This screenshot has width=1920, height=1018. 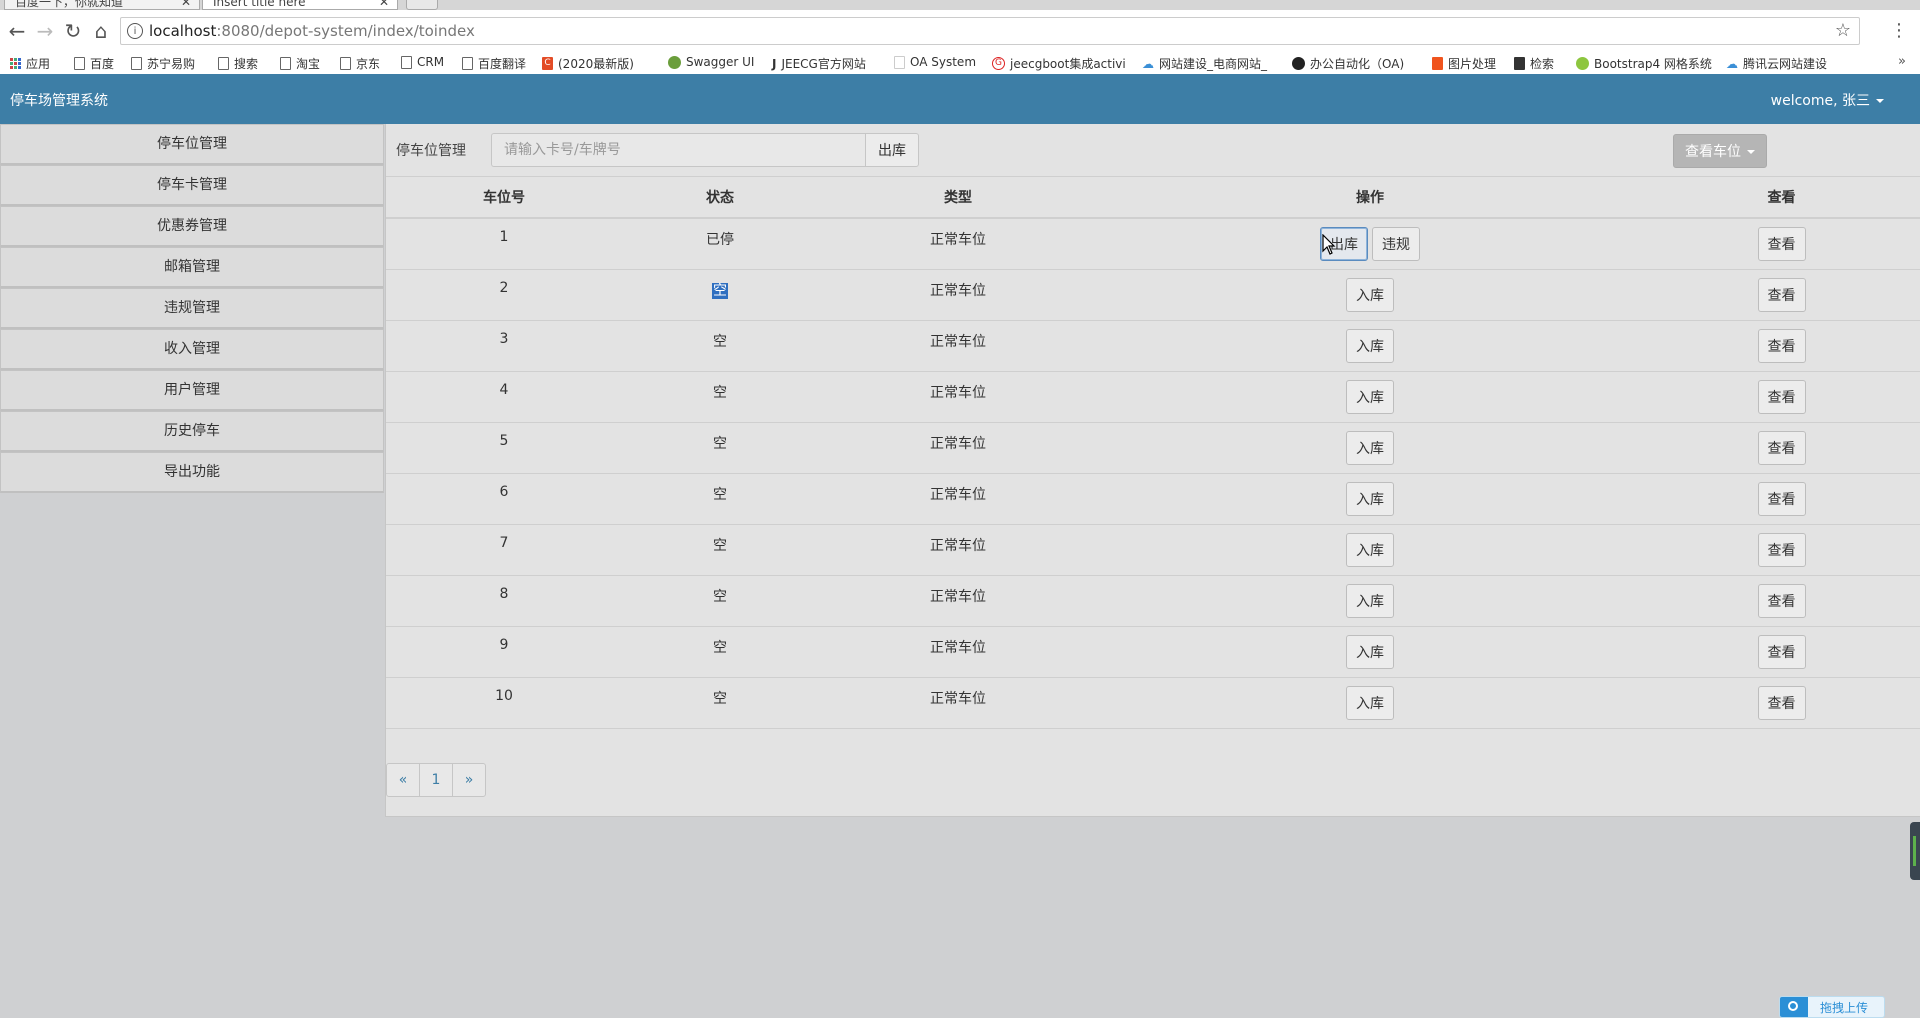 I want to click on bookmark-label: 苏宁易购, so click(x=171, y=64).